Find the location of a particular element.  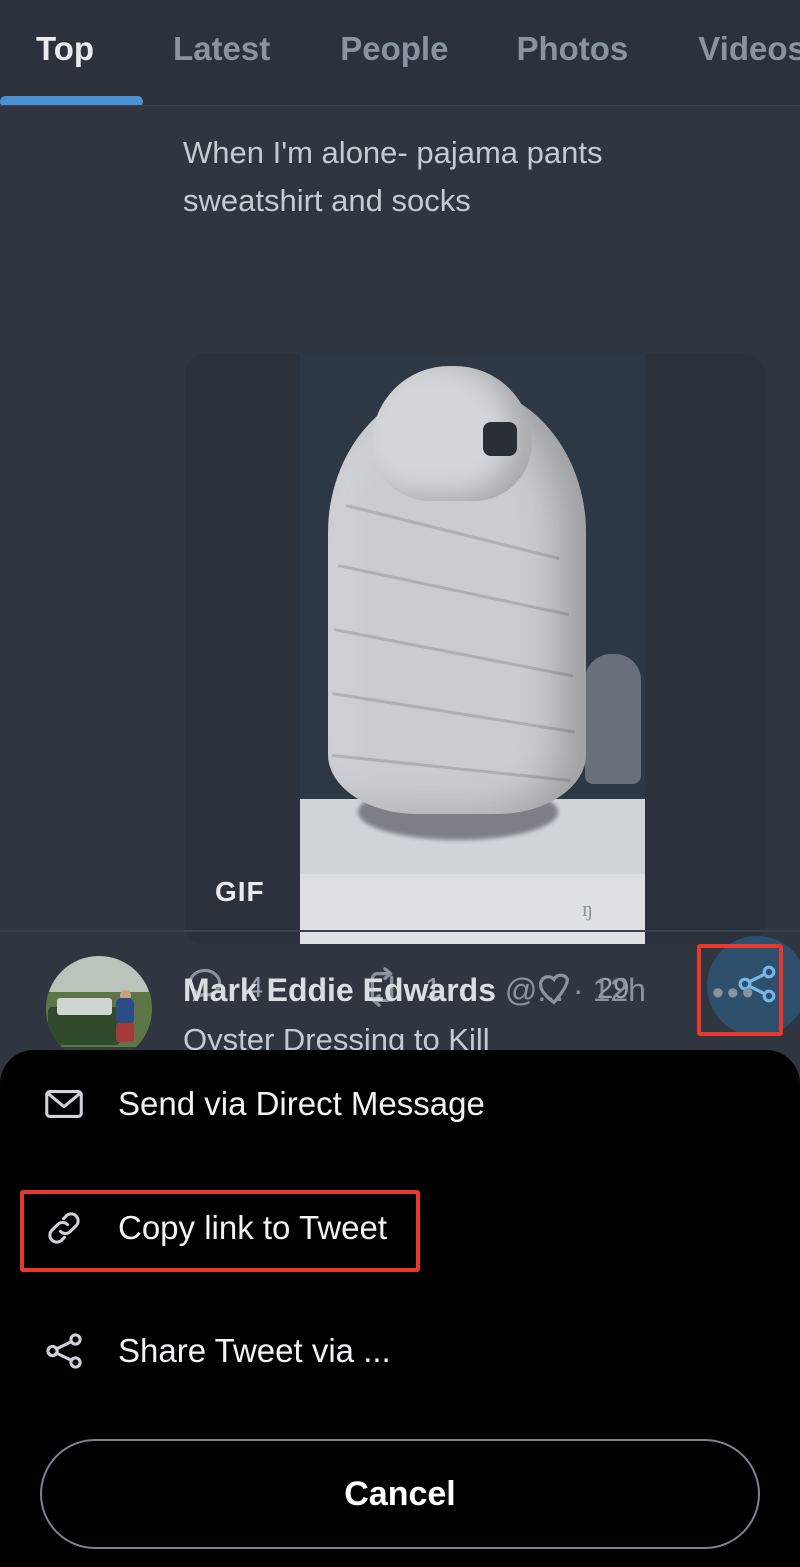

tweet-divider is located at coordinates (400, 931).